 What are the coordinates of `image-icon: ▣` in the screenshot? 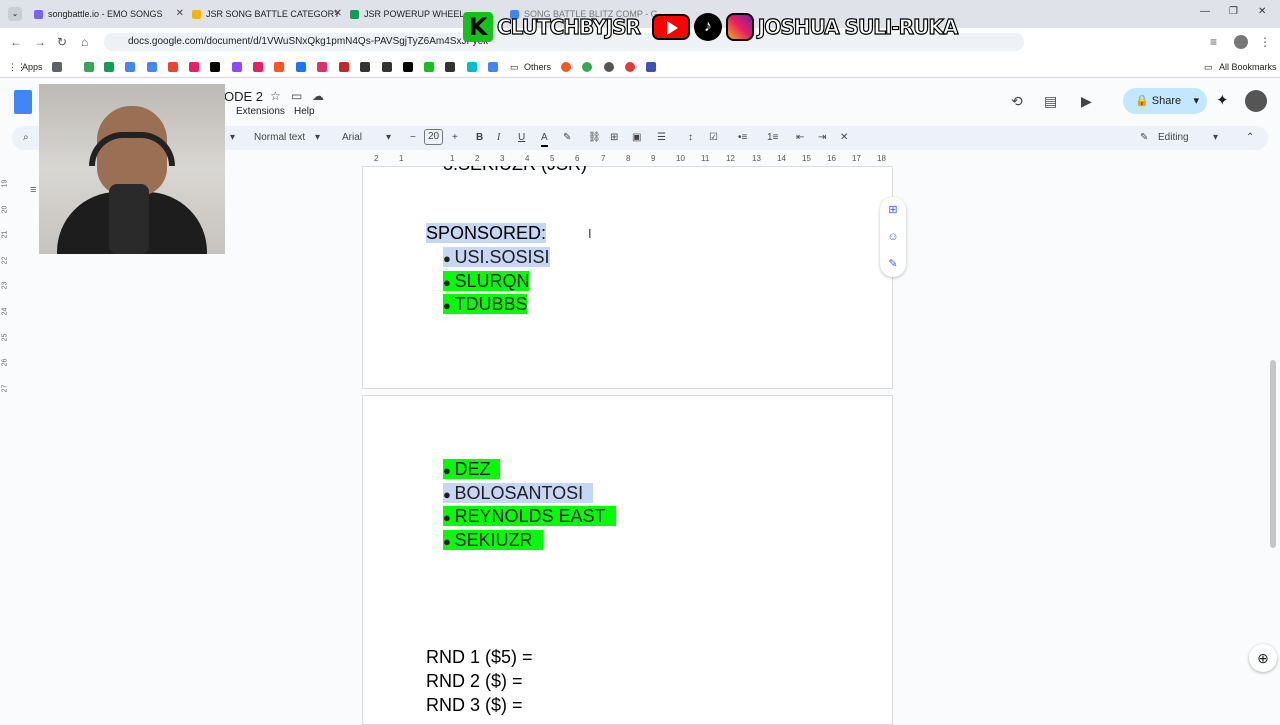 It's located at (636, 138).